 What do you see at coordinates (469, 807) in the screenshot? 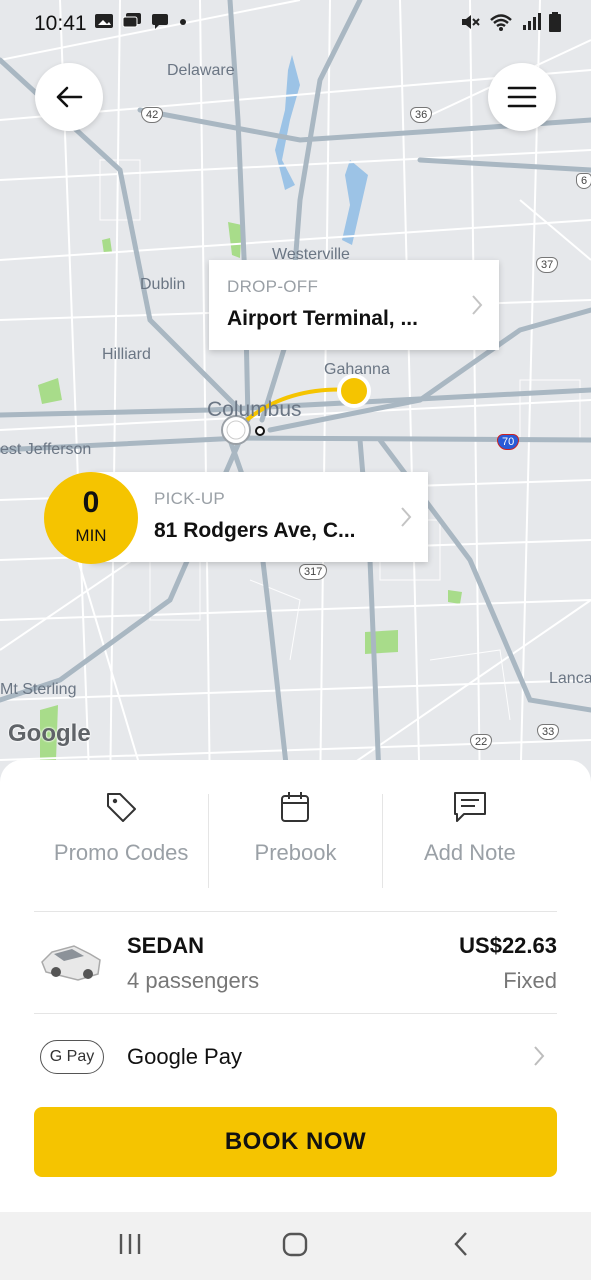
I see `note-icon` at bounding box center [469, 807].